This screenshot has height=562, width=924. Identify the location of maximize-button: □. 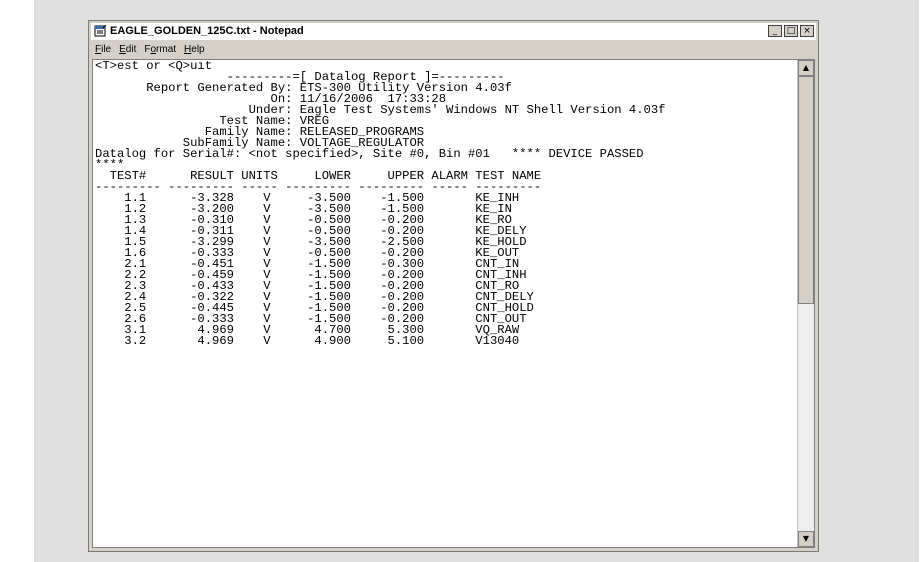
(791, 31).